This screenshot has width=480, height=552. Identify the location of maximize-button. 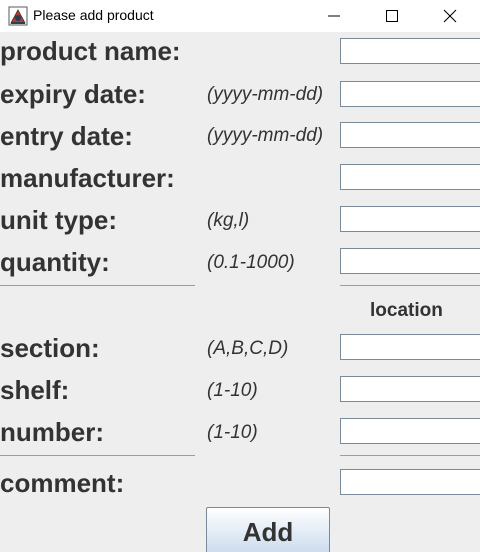
(392, 16).